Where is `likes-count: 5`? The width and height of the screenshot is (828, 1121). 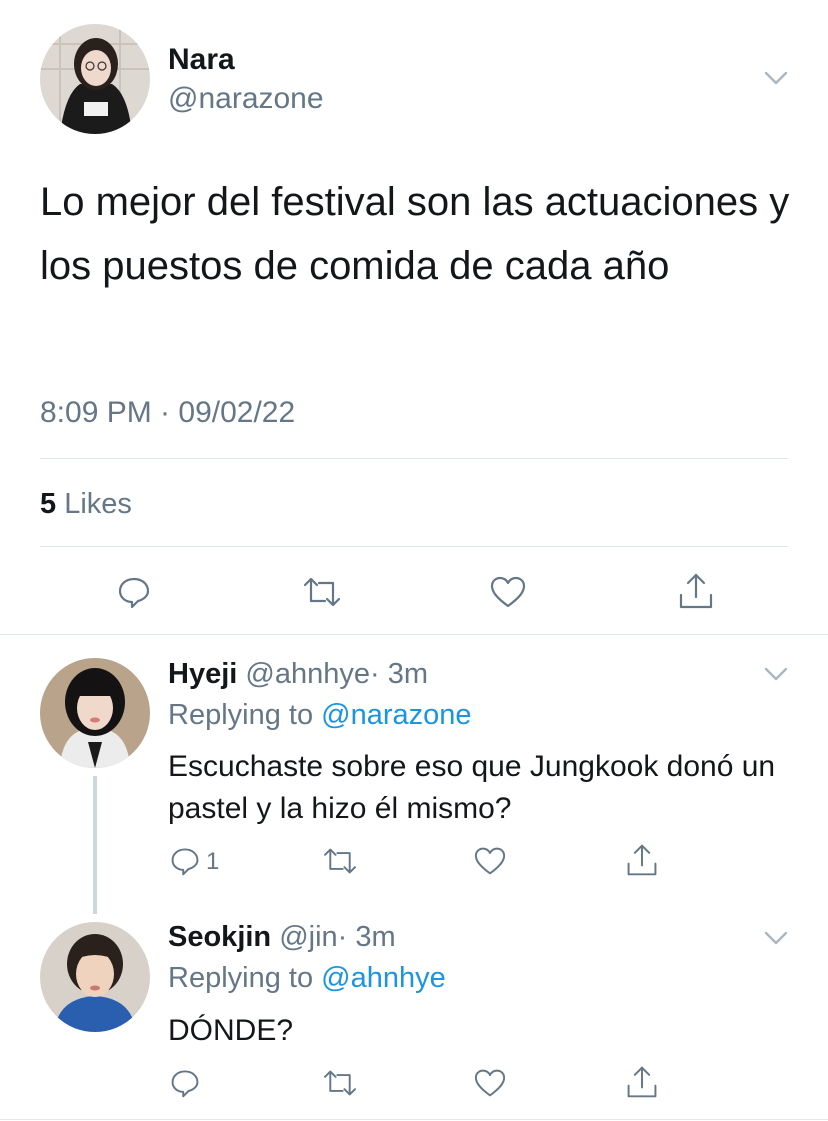
likes-count: 5 is located at coordinates (48, 504).